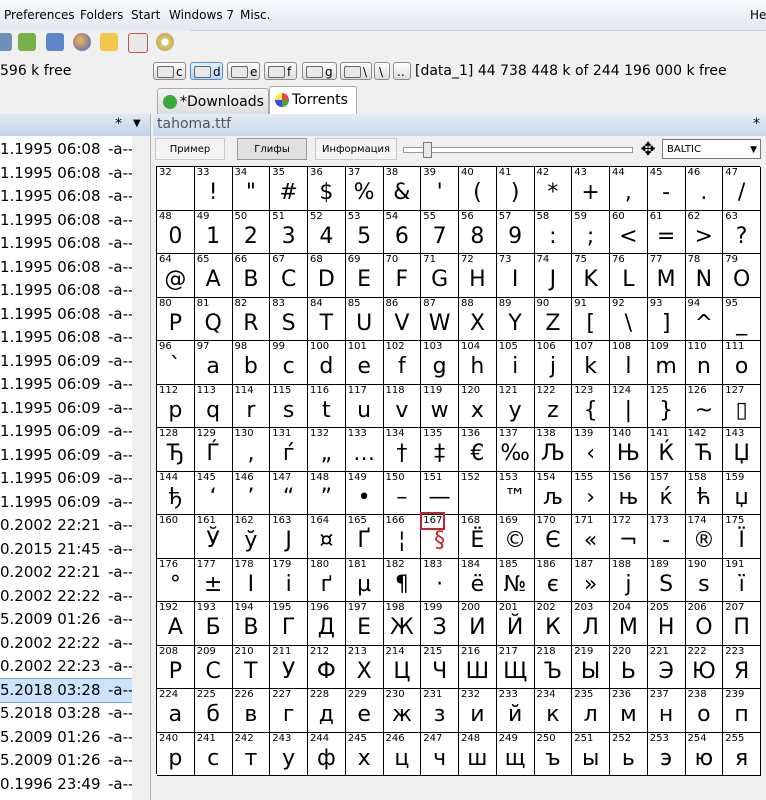 This screenshot has height=800, width=766. I want to click on glyph-cell: 217 Щ, so click(515, 667).